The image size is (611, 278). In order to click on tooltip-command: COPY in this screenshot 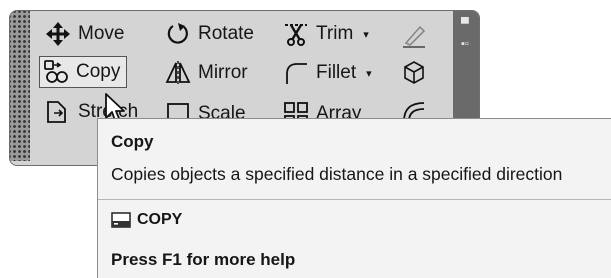, I will do `click(146, 220)`.